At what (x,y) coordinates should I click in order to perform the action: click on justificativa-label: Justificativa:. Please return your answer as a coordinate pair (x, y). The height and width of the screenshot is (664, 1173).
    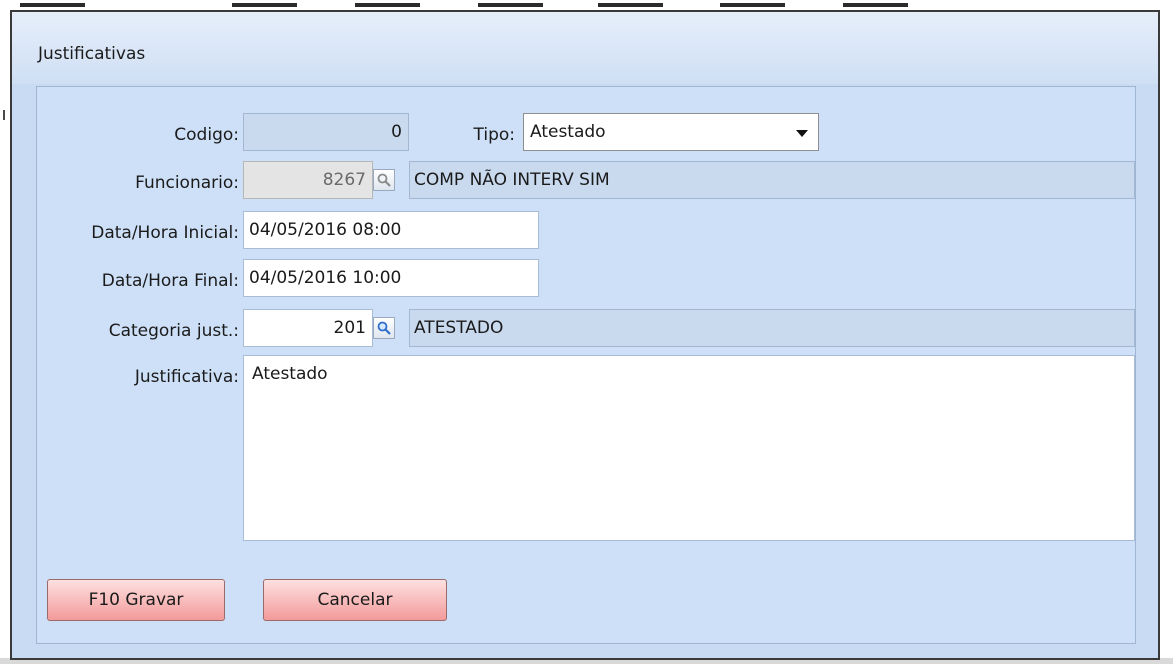
    Looking at the image, I should click on (186, 377).